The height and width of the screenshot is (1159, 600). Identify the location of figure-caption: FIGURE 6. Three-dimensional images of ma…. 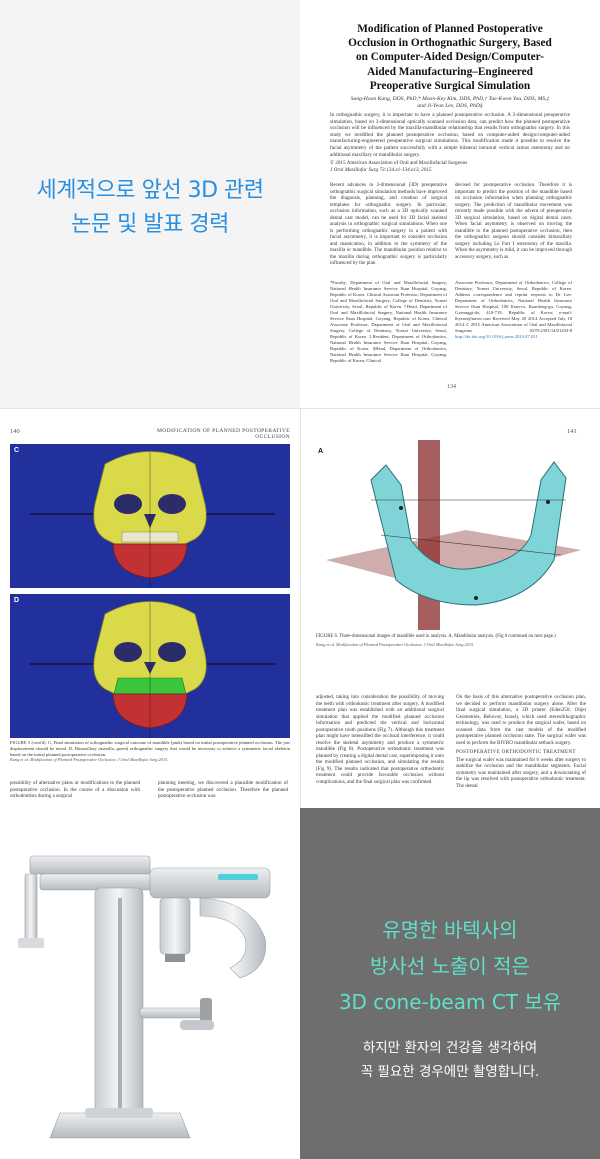
(436, 636).